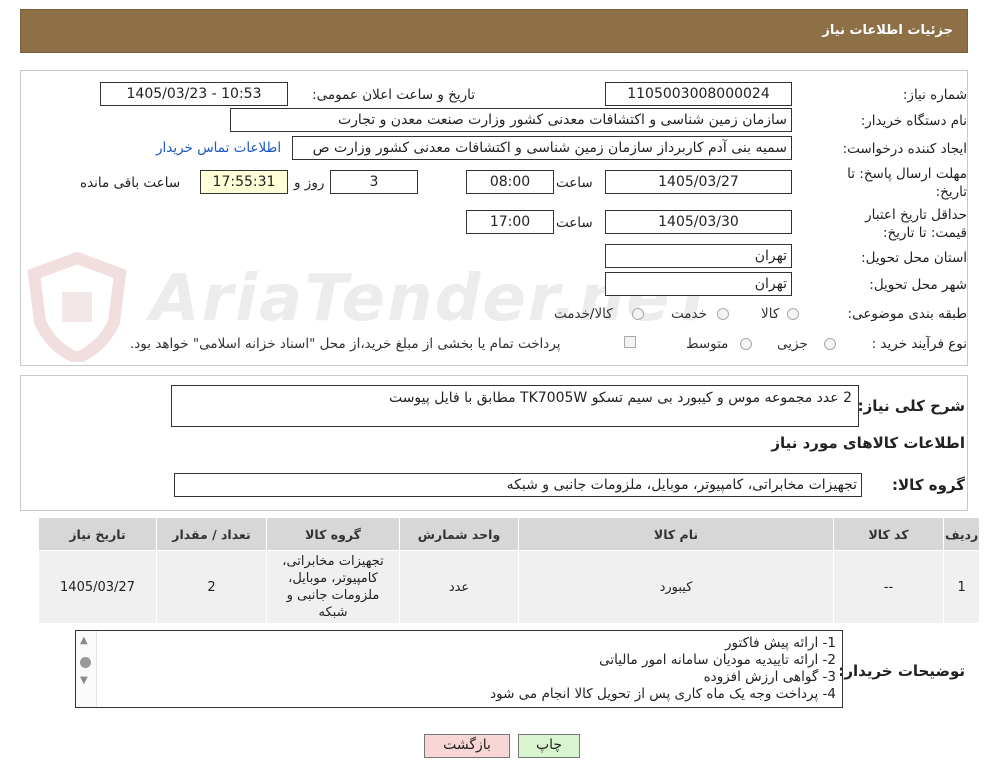 The width and height of the screenshot is (985, 778). I want to click on validity-label: حداقل تاریخ اعتبار قیمت: تا تاریخ:, so click(916, 224).